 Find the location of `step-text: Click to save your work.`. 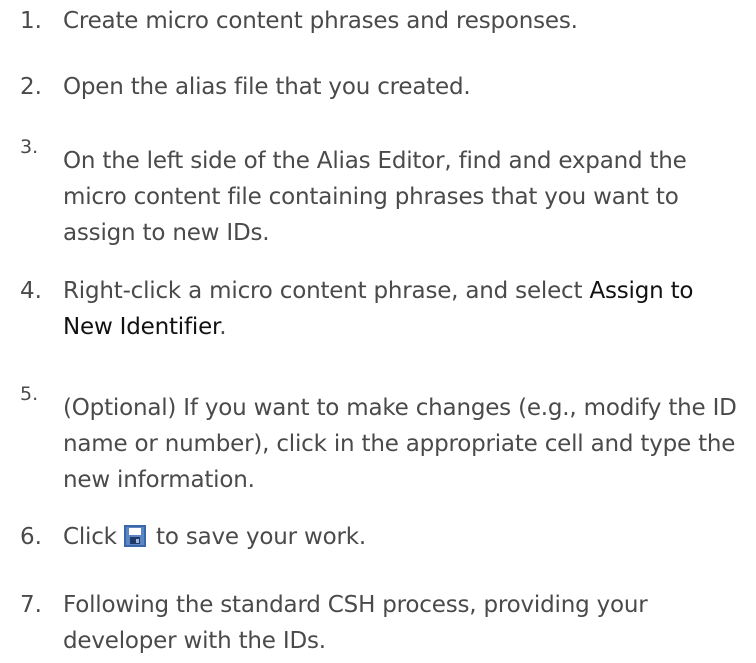

step-text: Click to save your work. is located at coordinates (403, 537).